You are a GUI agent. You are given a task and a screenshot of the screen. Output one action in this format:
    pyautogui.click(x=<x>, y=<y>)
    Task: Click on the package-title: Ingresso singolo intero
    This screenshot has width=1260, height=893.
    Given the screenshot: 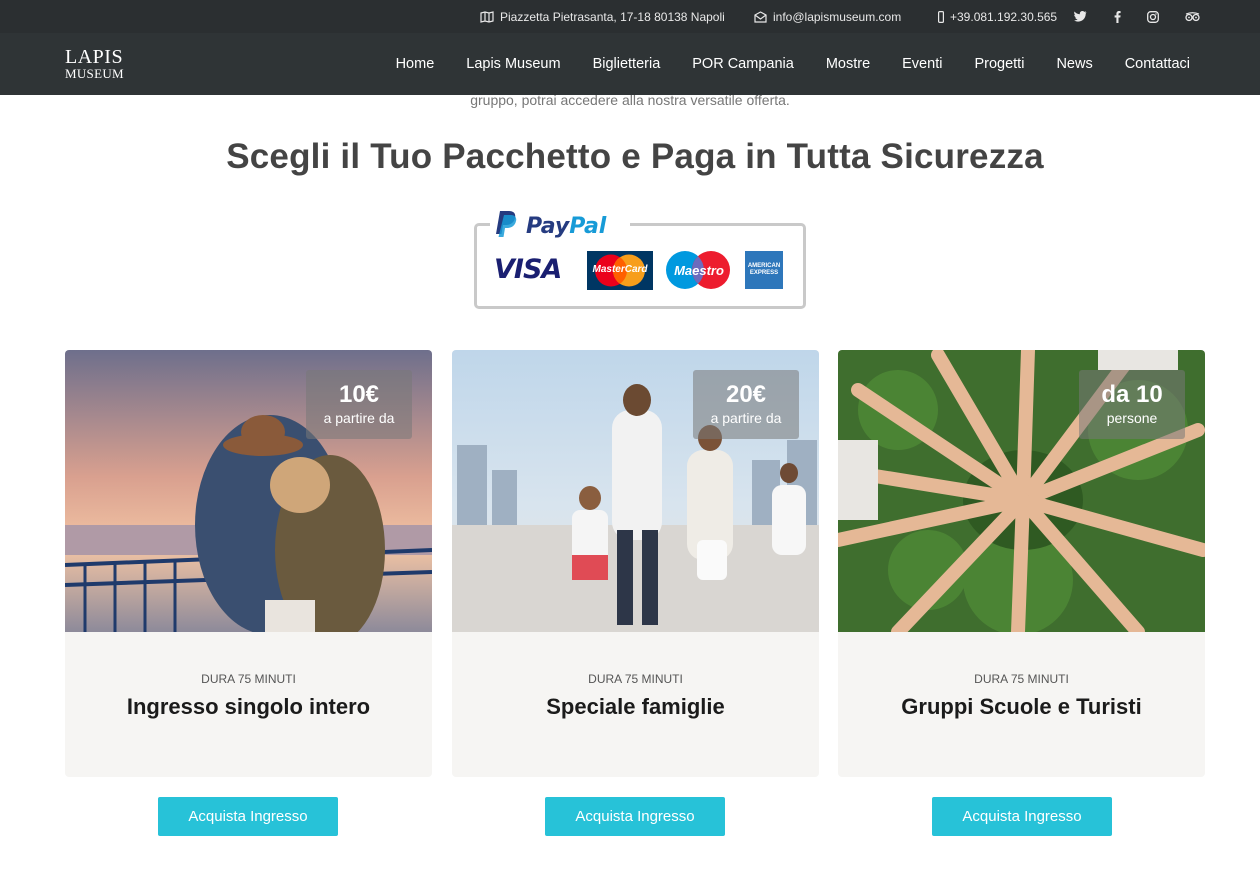 What is the action you would take?
    pyautogui.click(x=248, y=706)
    